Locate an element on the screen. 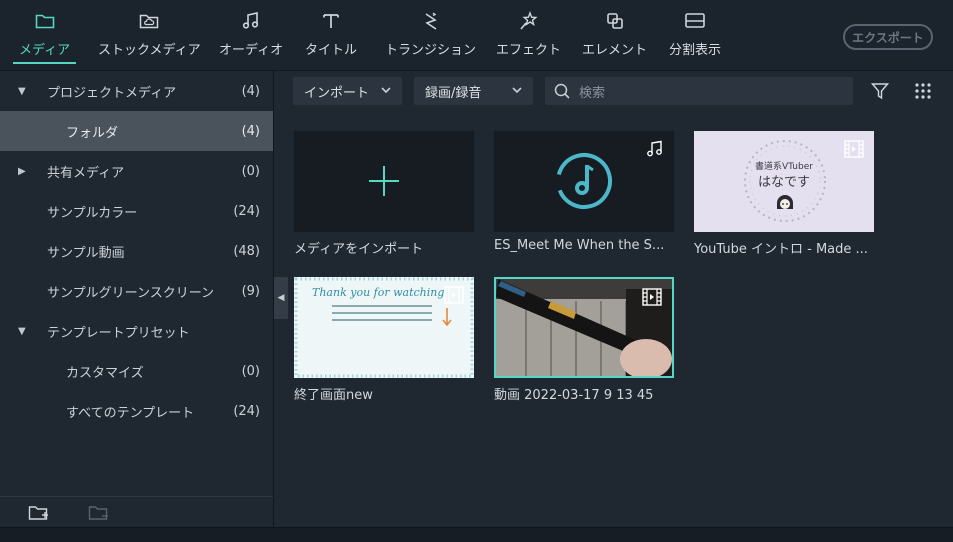 This screenshot has width=953, height=542. transition-icon is located at coordinates (431, 21).